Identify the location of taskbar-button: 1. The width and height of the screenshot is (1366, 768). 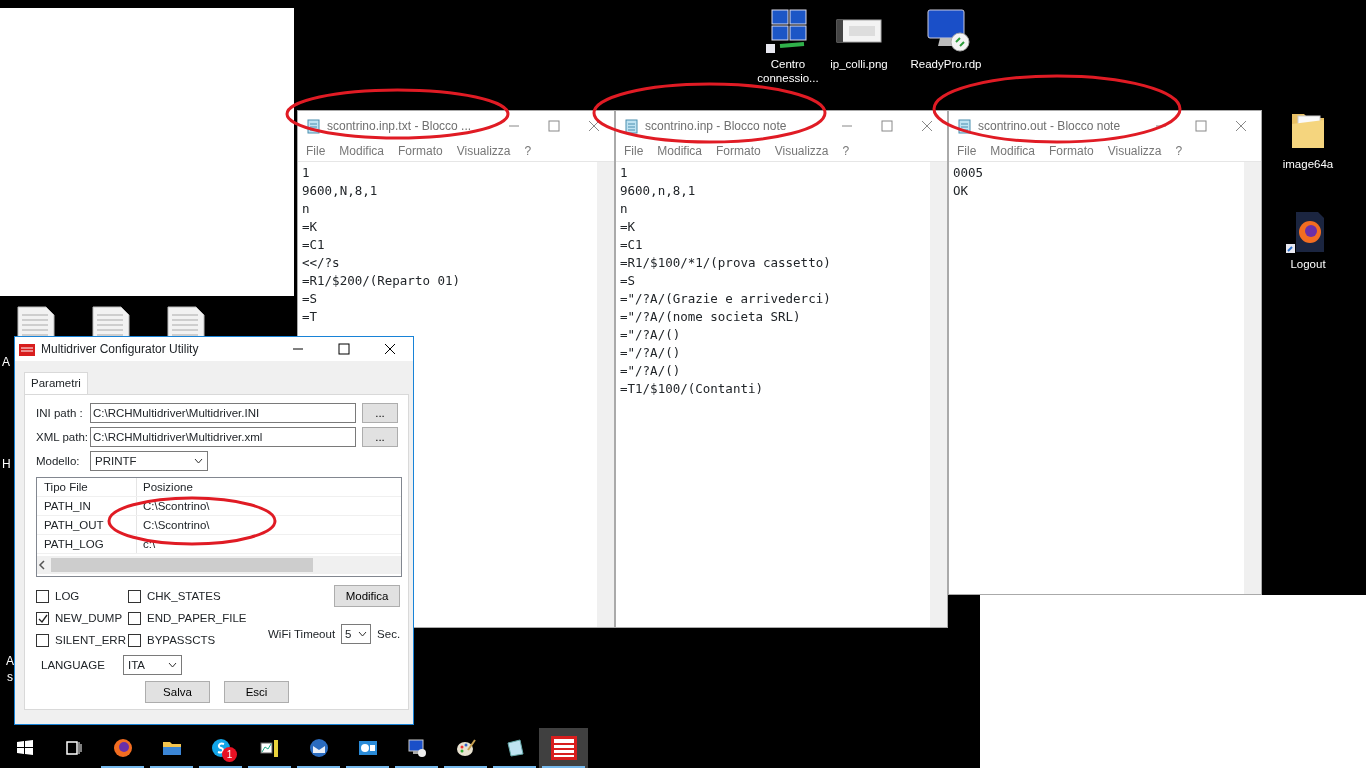
(220, 748).